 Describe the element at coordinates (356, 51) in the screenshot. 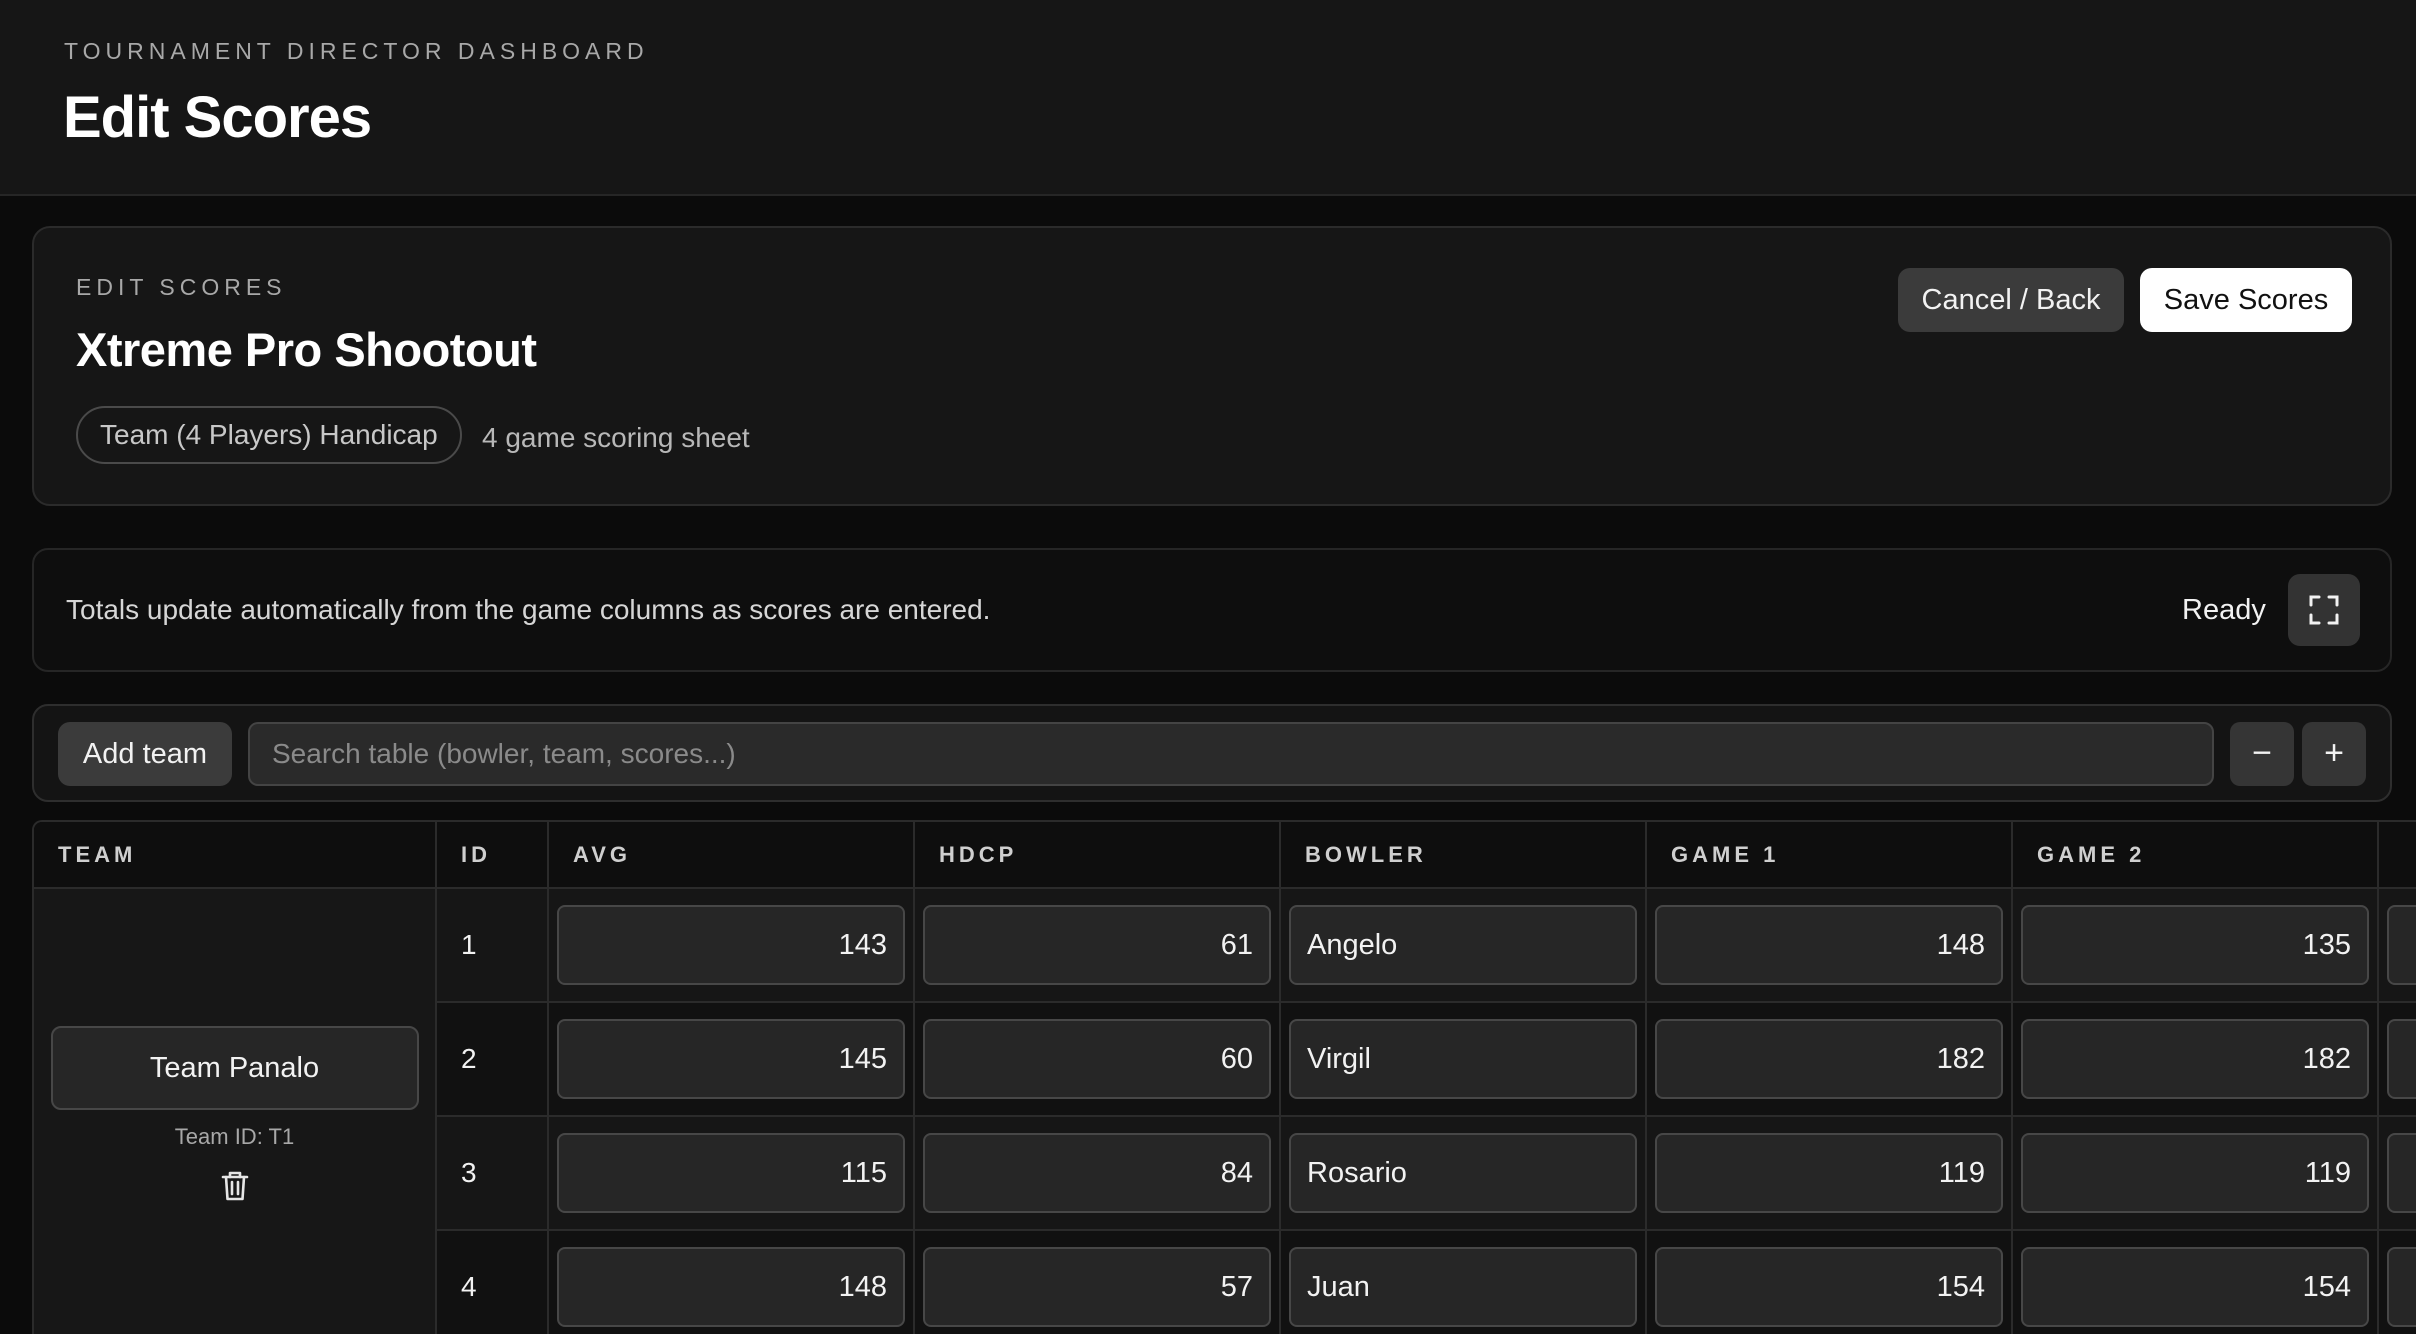

I see `dashboard-eyebrow: TOURNAMENT DIRECTOR DASHBOARD` at that location.